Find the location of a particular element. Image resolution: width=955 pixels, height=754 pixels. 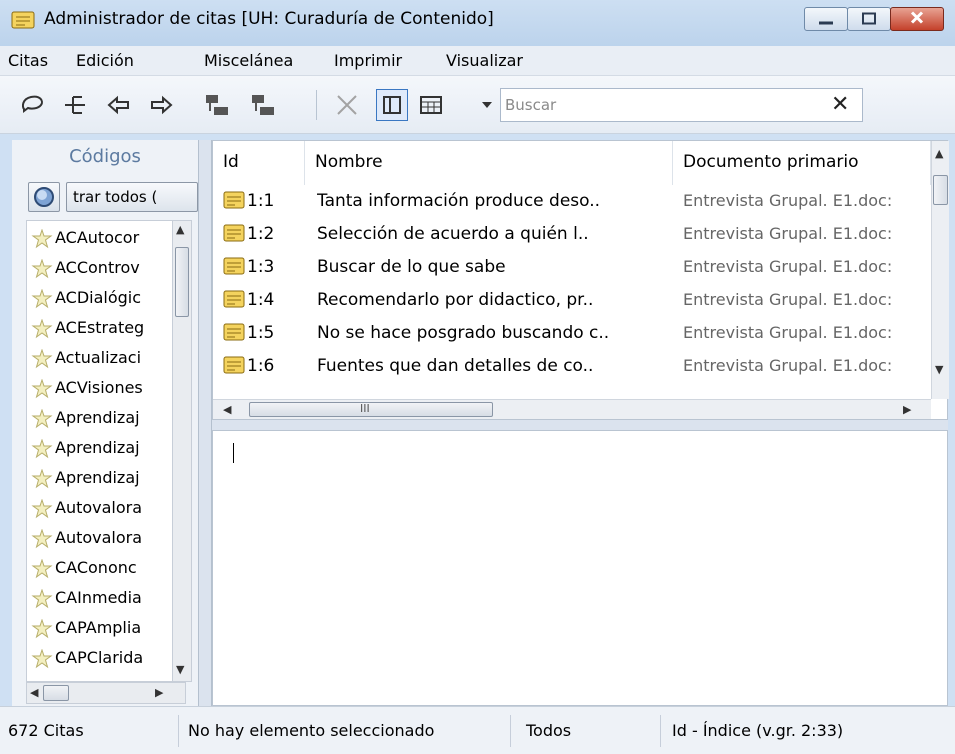

delete-icon is located at coordinates (347, 105).